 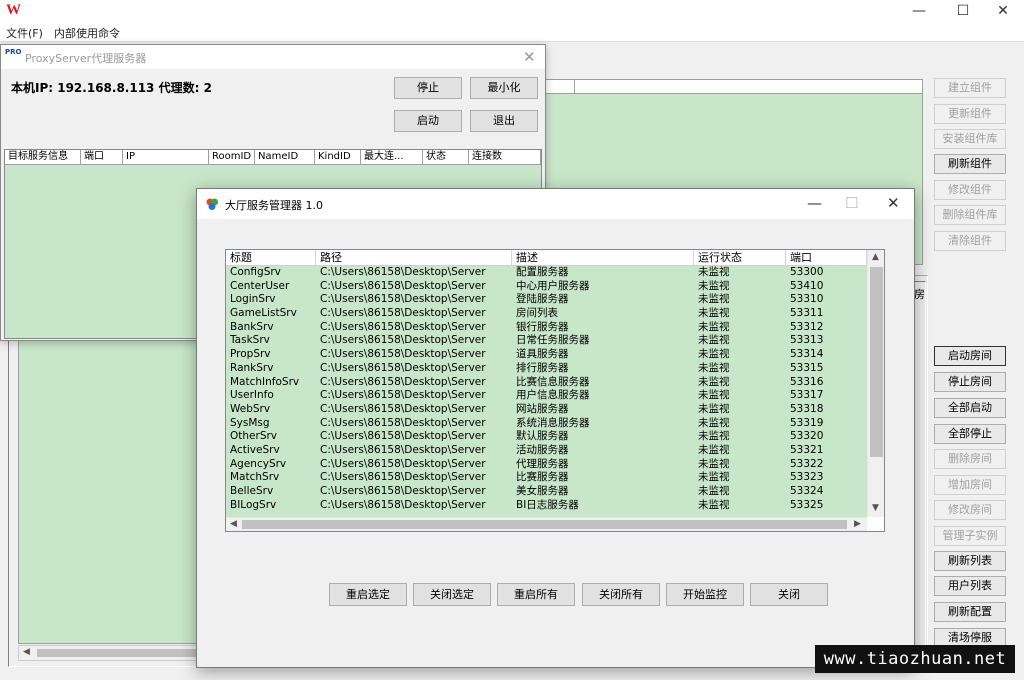 What do you see at coordinates (1002, 11) in the screenshot?
I see `close-button: ✕` at bounding box center [1002, 11].